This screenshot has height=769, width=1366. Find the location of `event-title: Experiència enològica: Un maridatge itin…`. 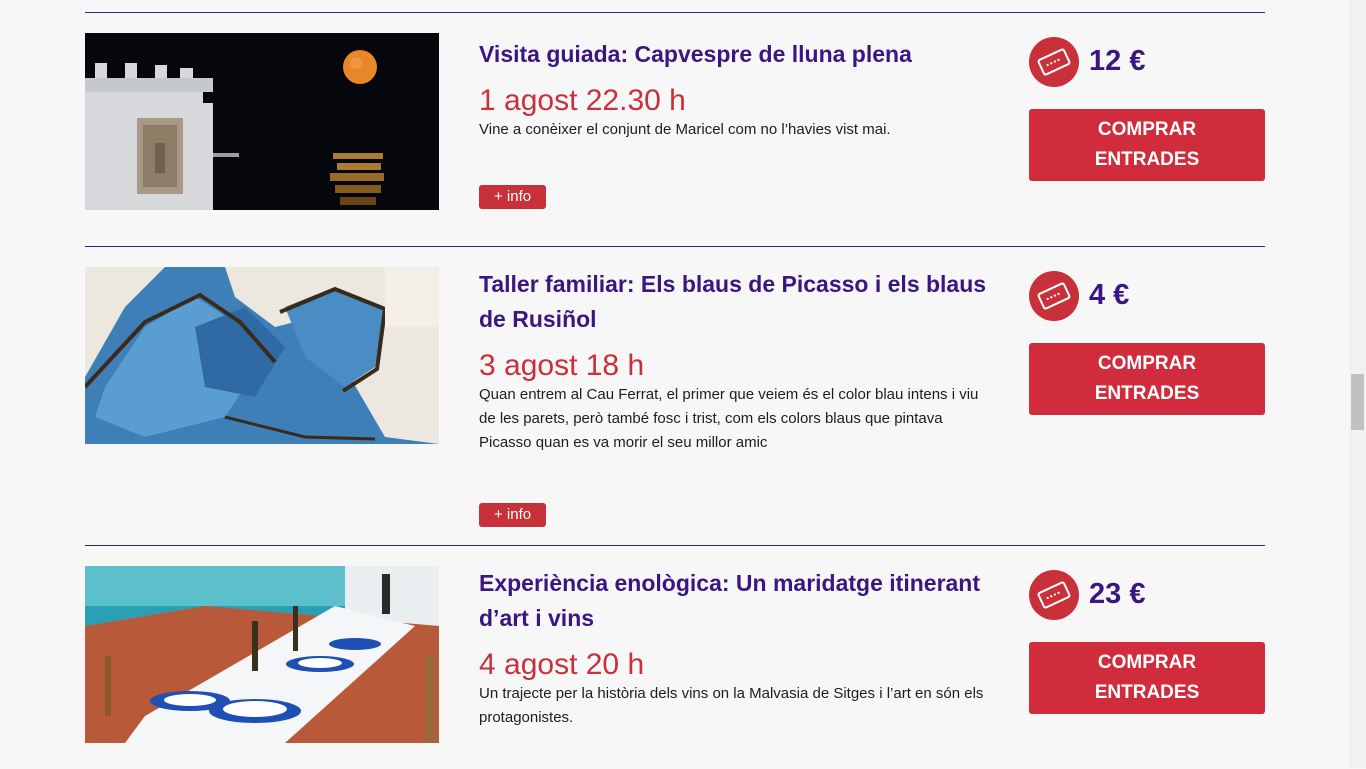

event-title: Experiència enològica: Un maridatge itin… is located at coordinates (739, 601).